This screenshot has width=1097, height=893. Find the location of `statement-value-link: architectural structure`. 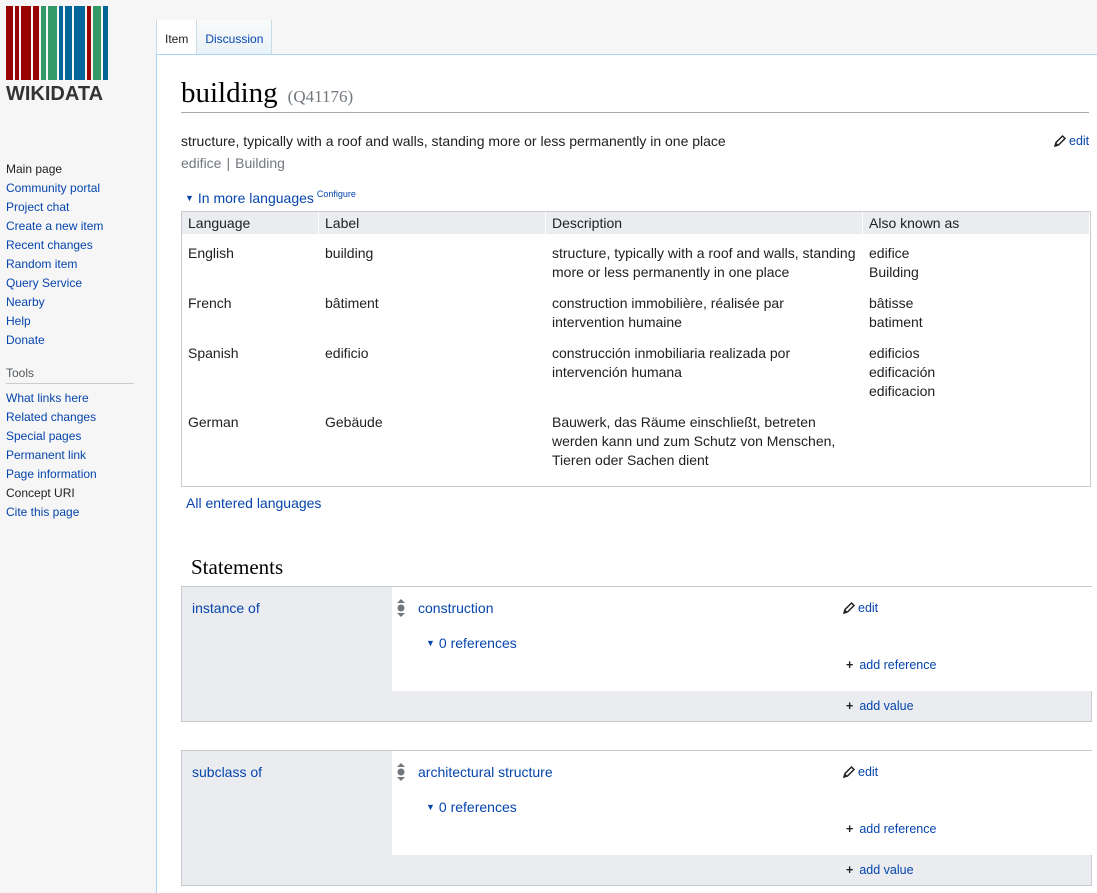

statement-value-link: architectural structure is located at coordinates (485, 772).